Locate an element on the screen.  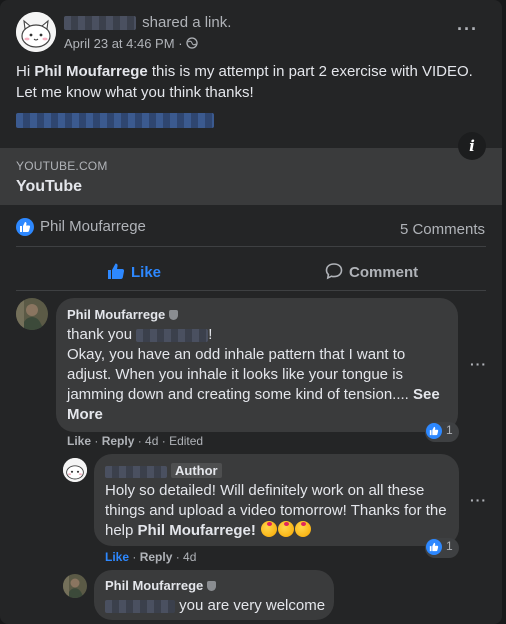
mention-redacted is located at coordinates (172, 335).